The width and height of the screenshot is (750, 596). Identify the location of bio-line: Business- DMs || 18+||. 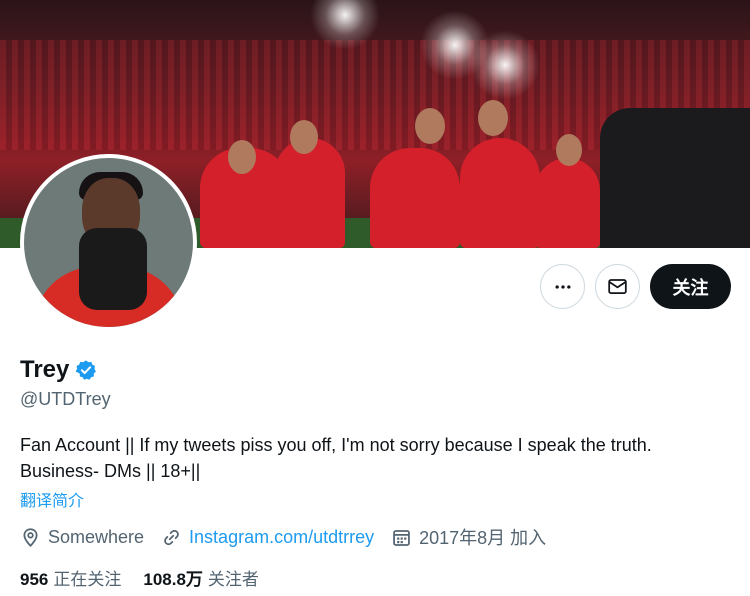
(110, 471).